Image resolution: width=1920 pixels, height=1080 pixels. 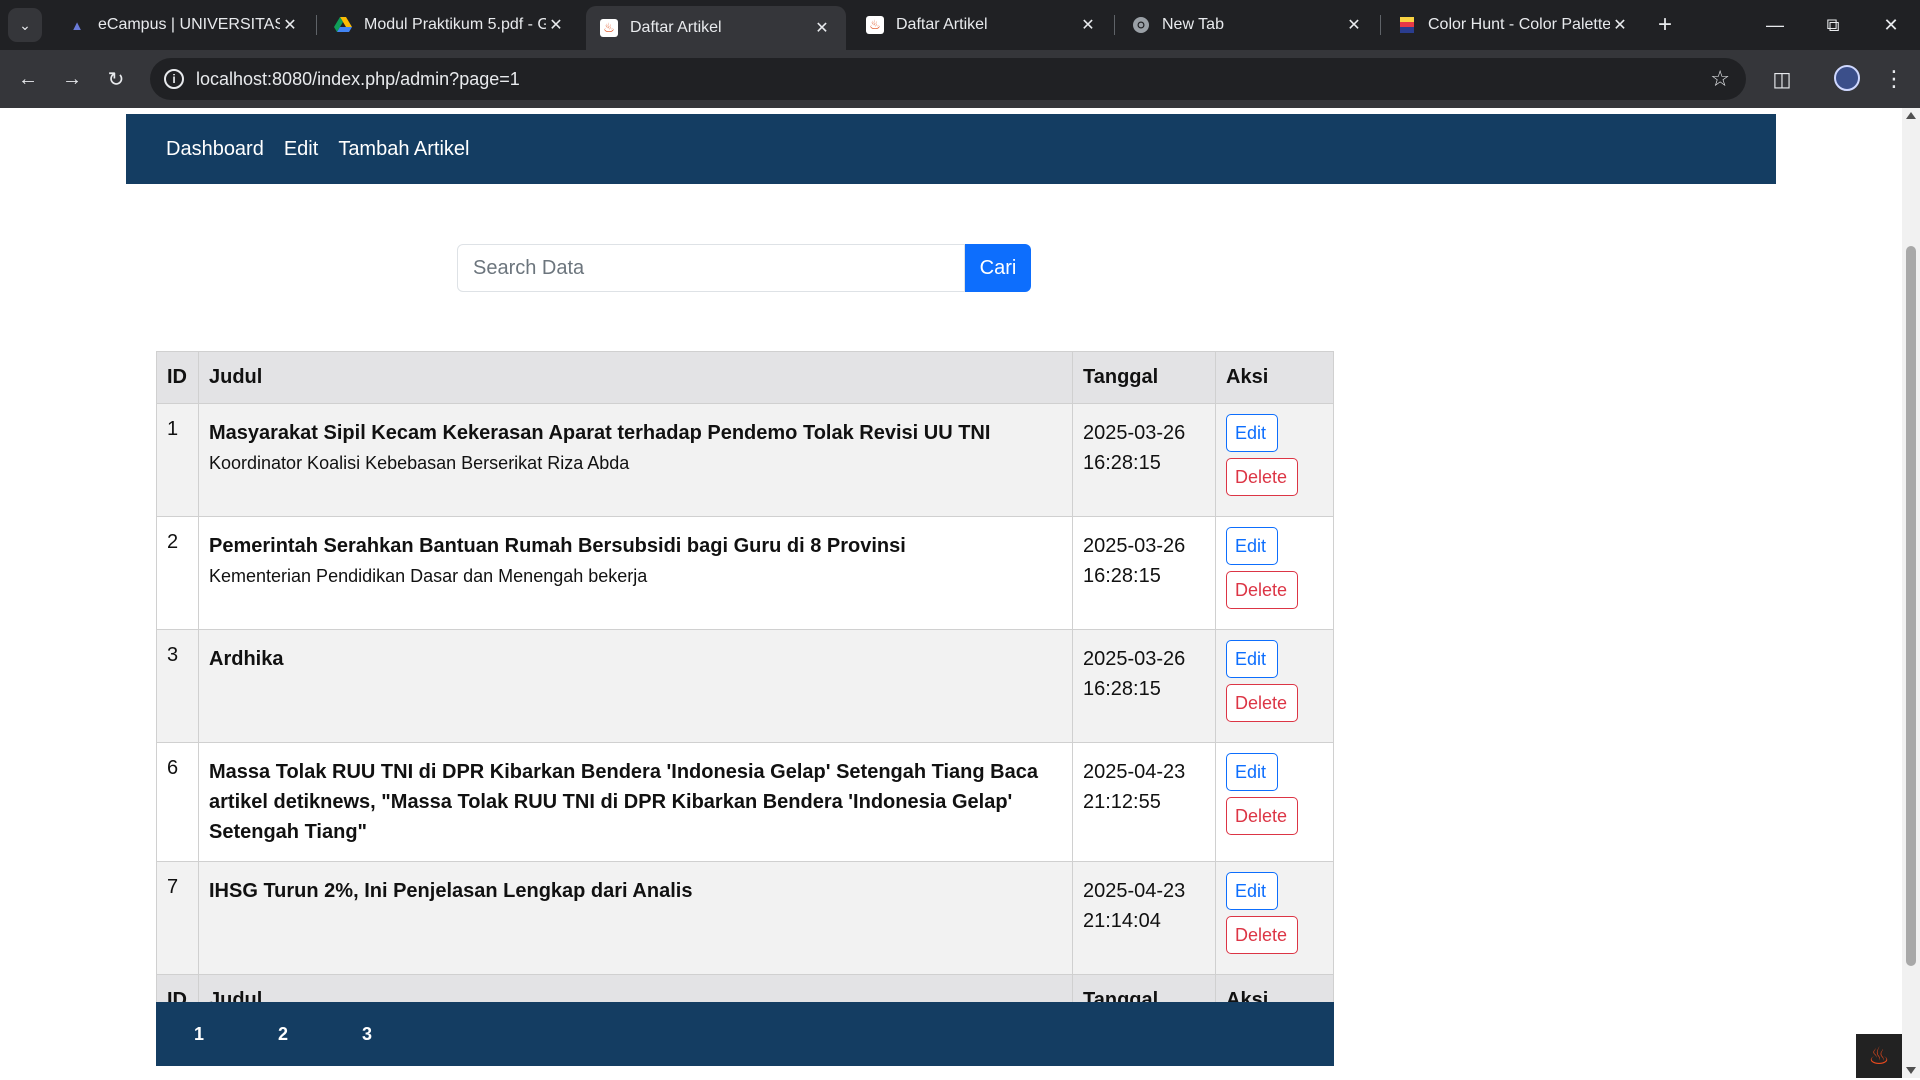 I want to click on scrollbar-thumb, so click(x=1911, y=606).